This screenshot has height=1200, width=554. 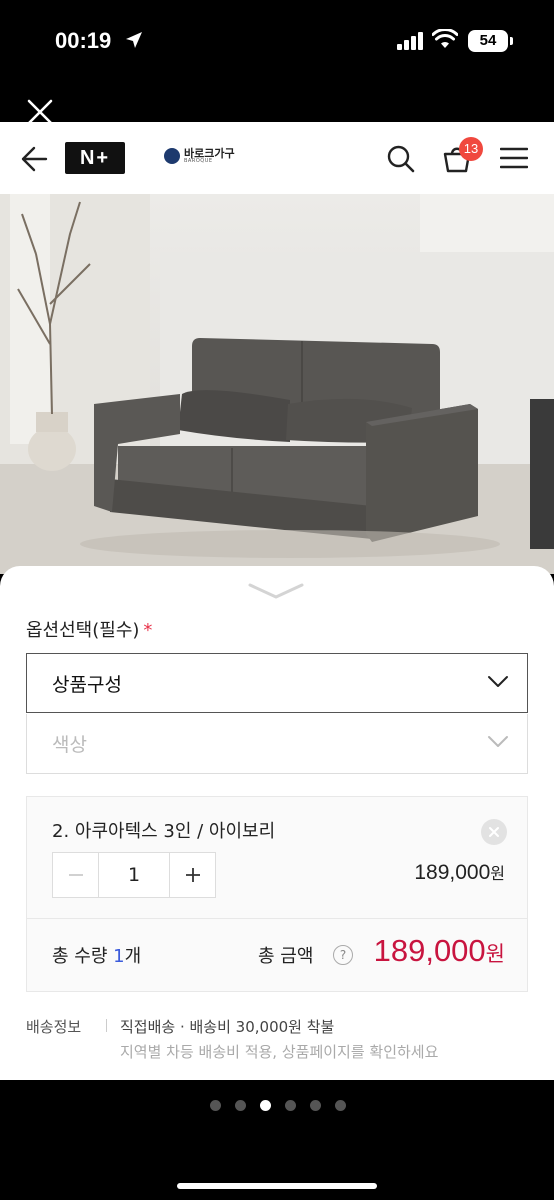 What do you see at coordinates (276, 591) in the screenshot?
I see `sheet-collapse-chevron-icon` at bounding box center [276, 591].